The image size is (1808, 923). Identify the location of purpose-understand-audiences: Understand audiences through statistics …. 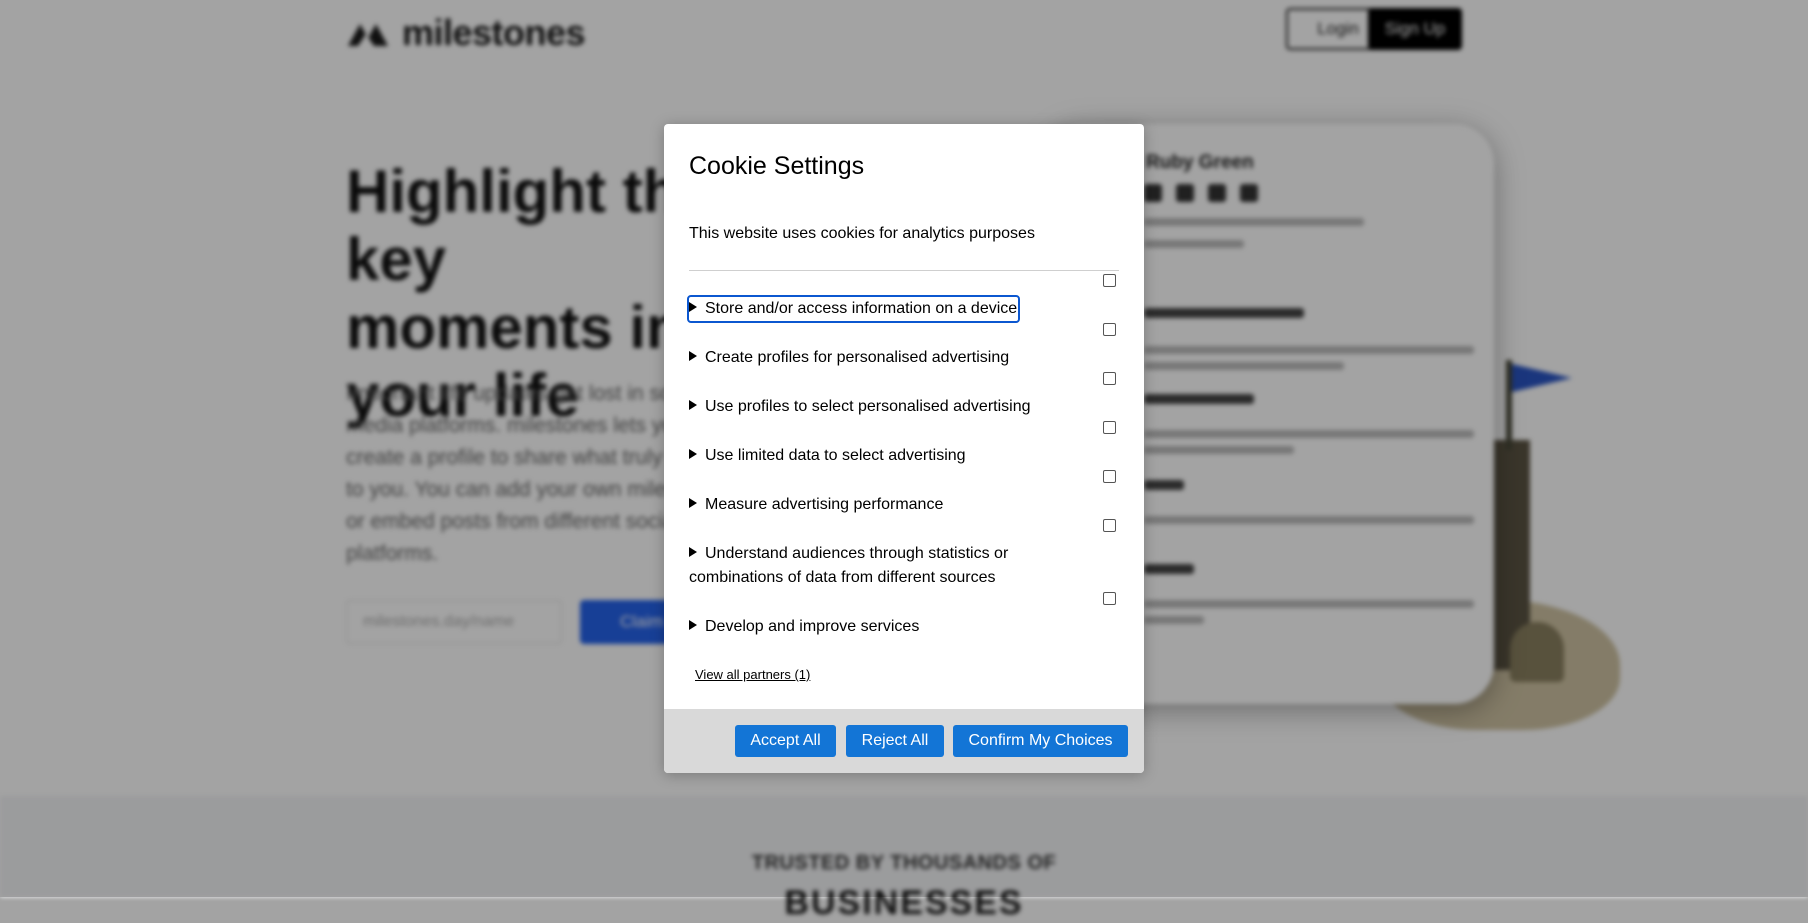
(859, 566).